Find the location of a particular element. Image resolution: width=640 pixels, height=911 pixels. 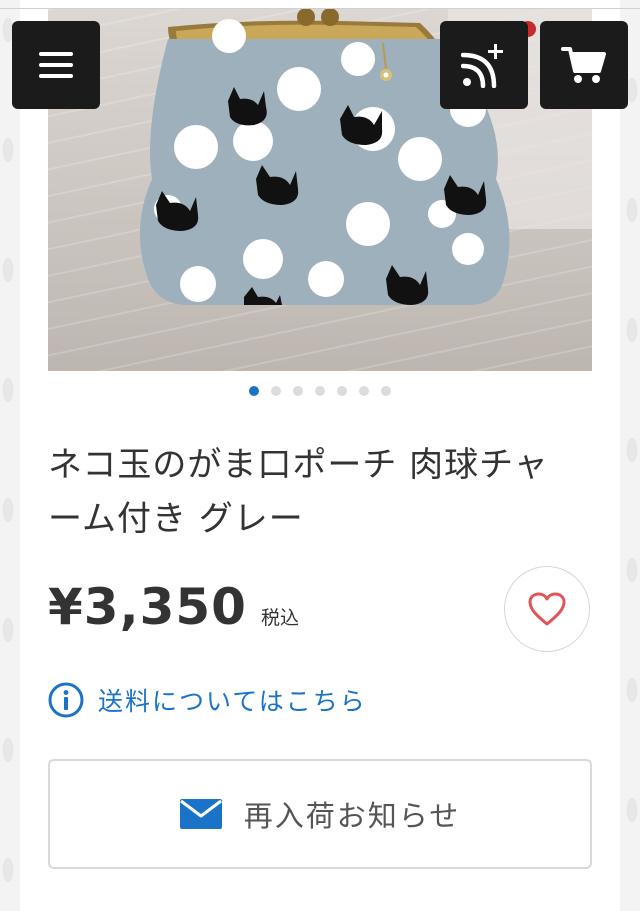

follow-feed-button is located at coordinates (484, 65).